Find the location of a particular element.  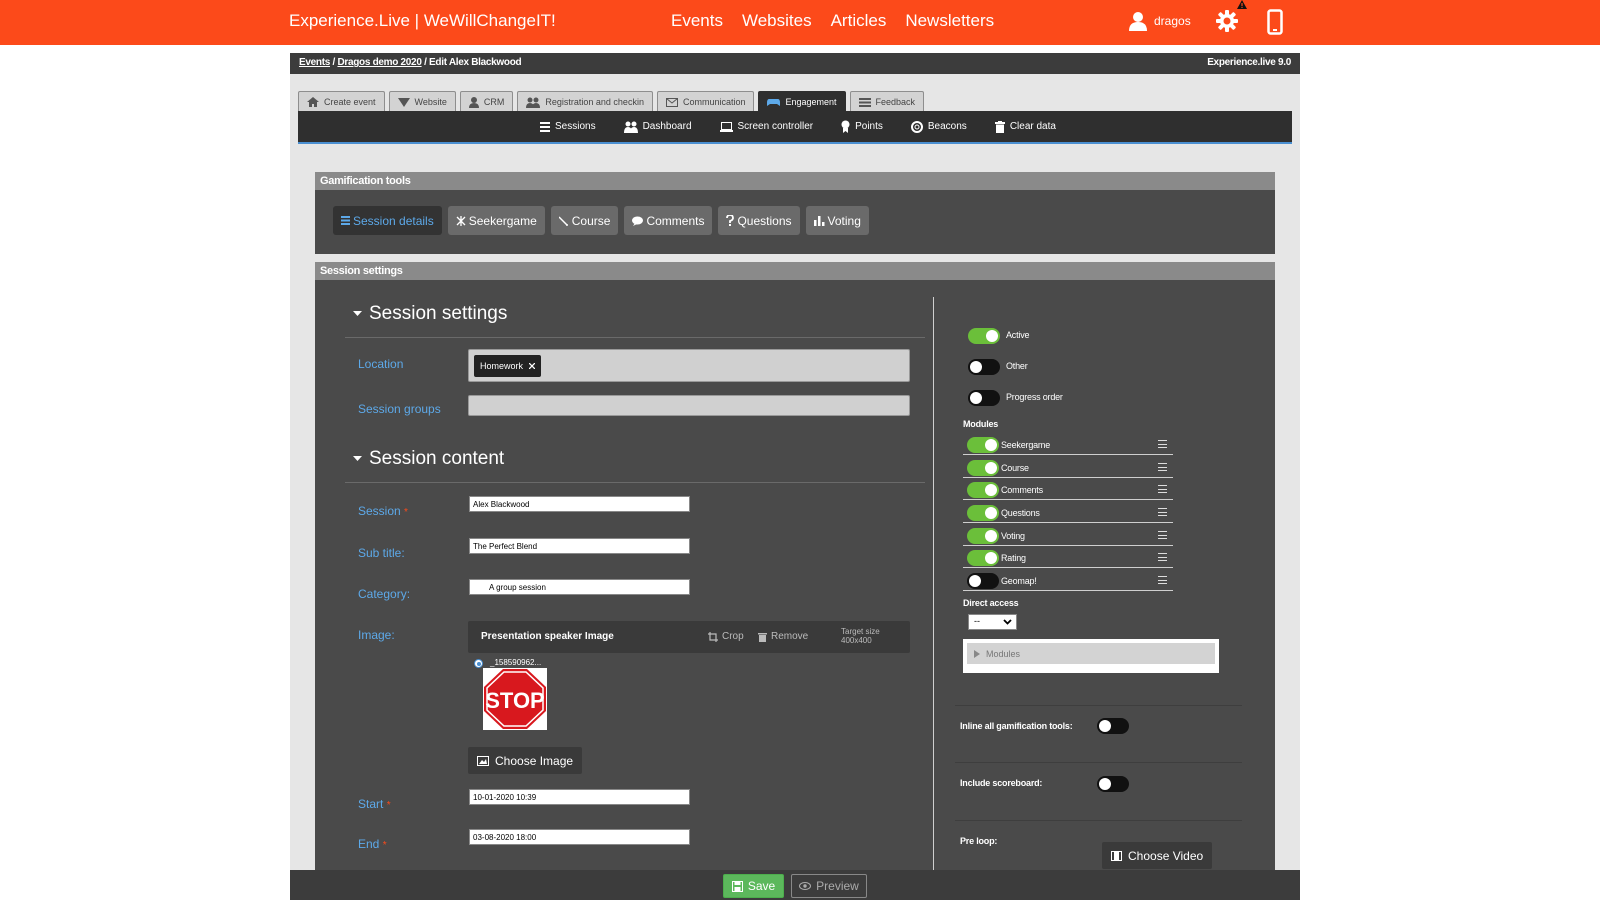

comment-icon is located at coordinates (638, 221).